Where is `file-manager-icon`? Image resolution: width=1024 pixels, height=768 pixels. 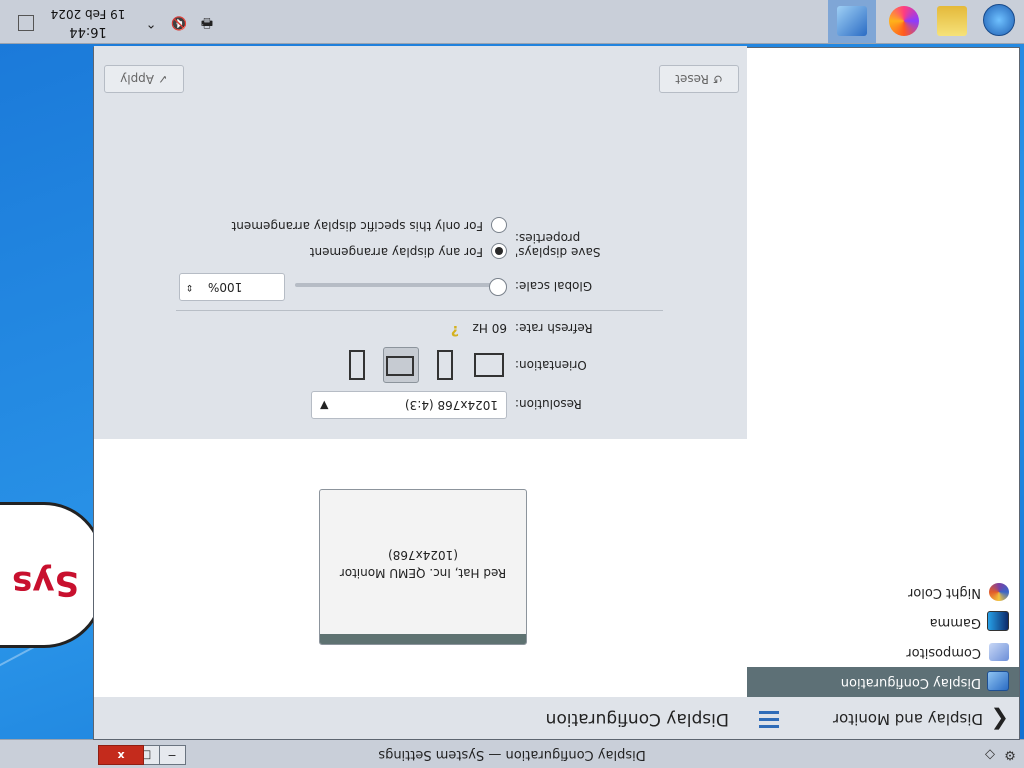 file-manager-icon is located at coordinates (952, 21).